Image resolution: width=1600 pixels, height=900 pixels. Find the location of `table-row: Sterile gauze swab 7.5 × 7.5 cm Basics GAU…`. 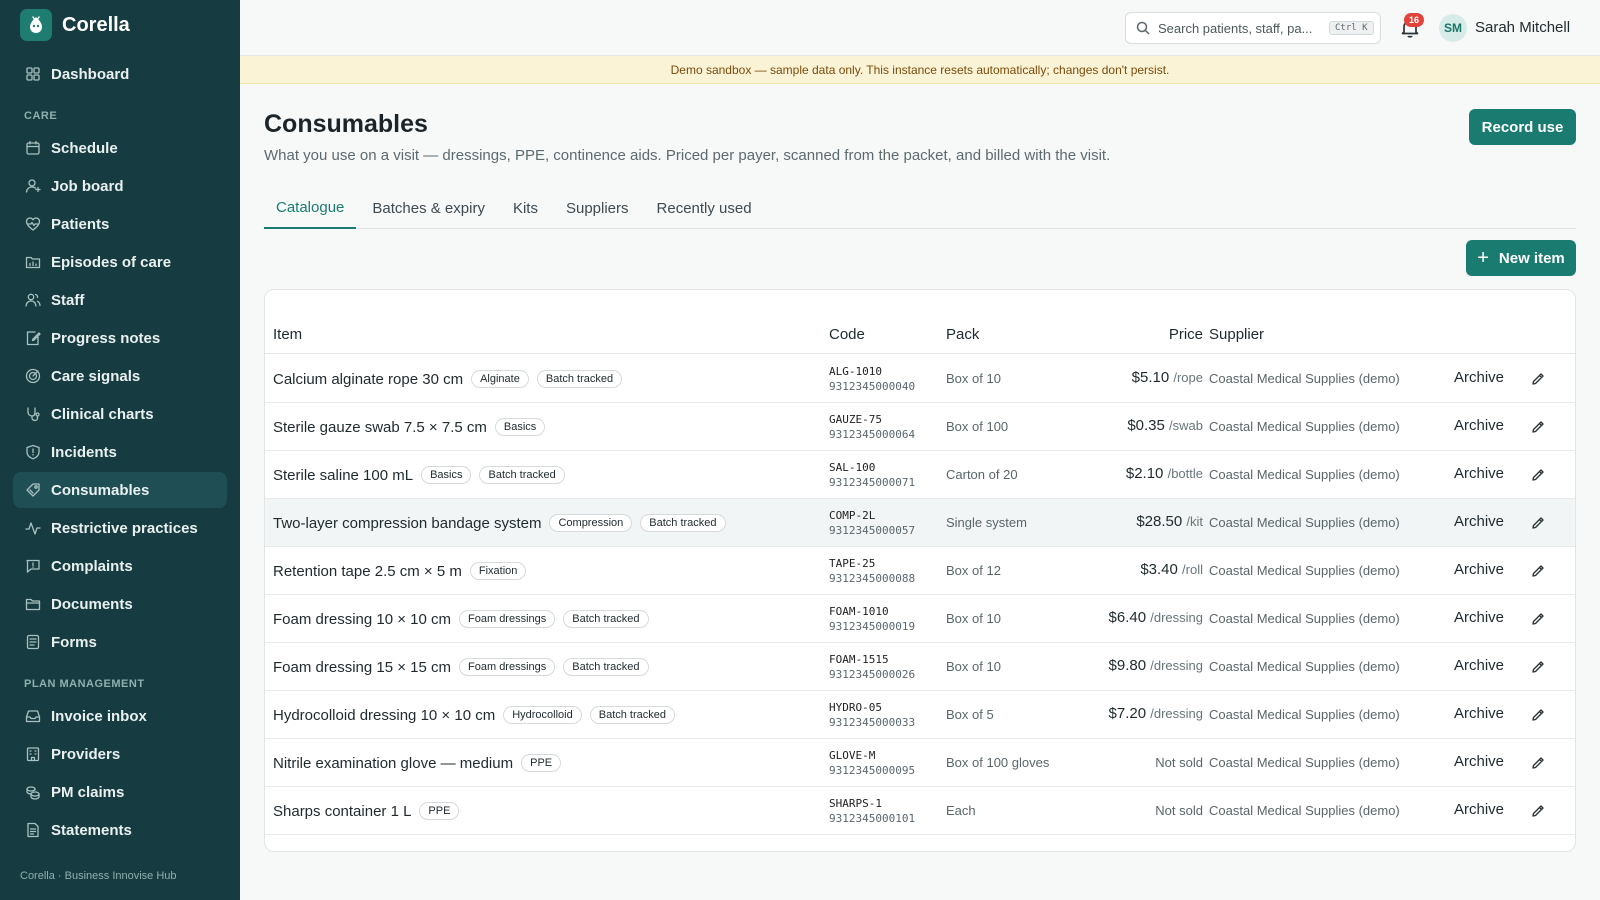

table-row: Sterile gauze swab 7.5 × 7.5 cm Basics GAU… is located at coordinates (920, 427).